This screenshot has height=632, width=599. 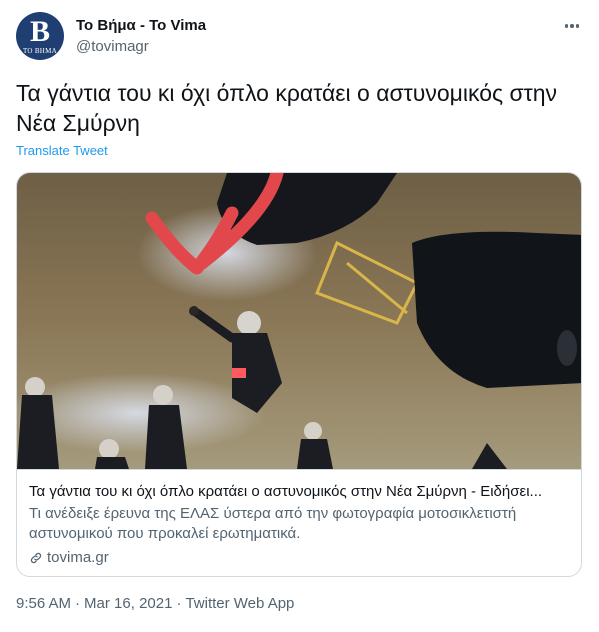 I want to click on tweet-source-app: Twitter Web App, so click(x=239, y=604).